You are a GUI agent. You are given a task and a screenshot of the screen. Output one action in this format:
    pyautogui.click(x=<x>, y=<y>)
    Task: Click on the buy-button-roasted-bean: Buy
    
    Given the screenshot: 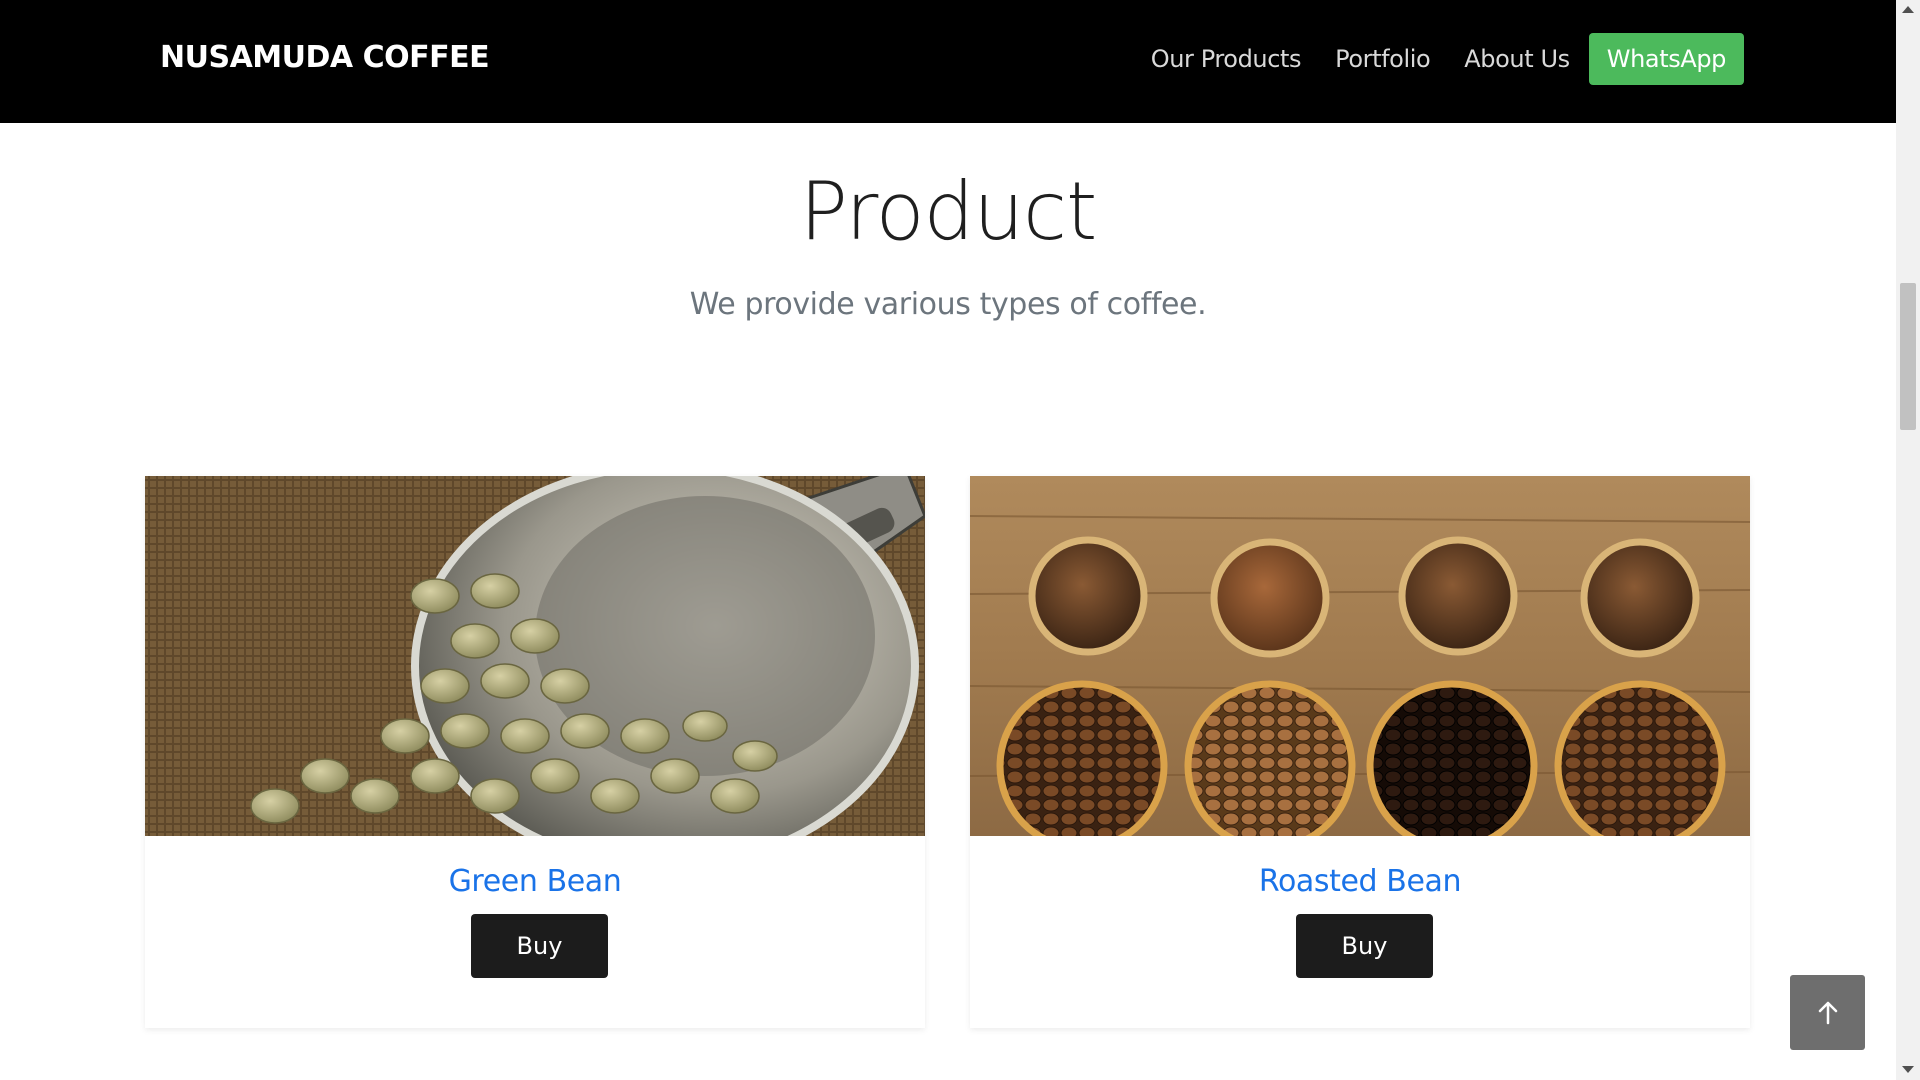 What is the action you would take?
    pyautogui.click(x=1364, y=946)
    